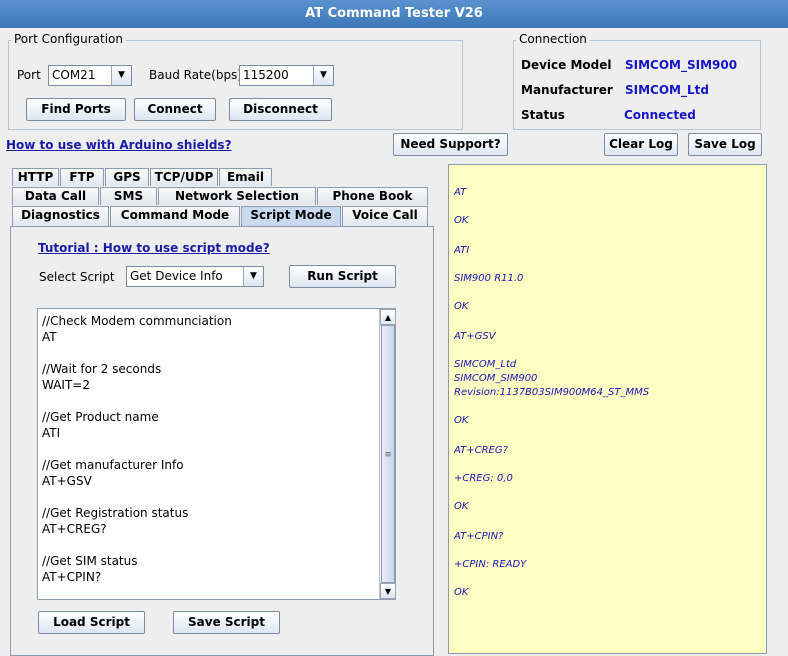 The height and width of the screenshot is (656, 788). I want to click on script-scrollbar: ▲ ≡ ▼, so click(387, 454).